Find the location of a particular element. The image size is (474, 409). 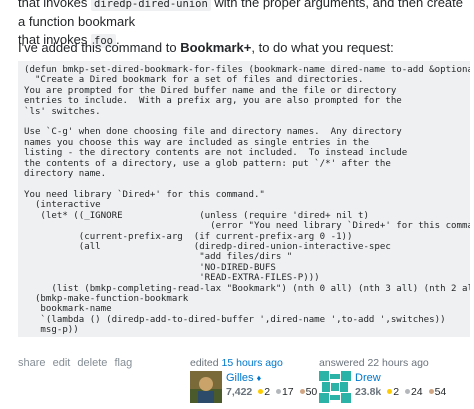

answerer-avatar is located at coordinates (335, 387).